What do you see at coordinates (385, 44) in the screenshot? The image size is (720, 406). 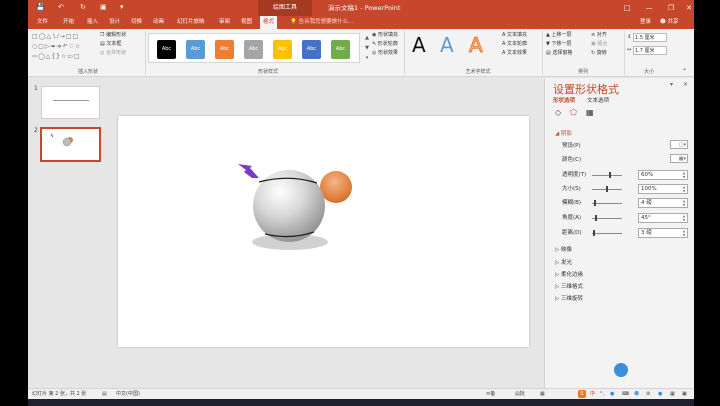 I see `shape-outline-button: ✎ 形状轮廓` at bounding box center [385, 44].